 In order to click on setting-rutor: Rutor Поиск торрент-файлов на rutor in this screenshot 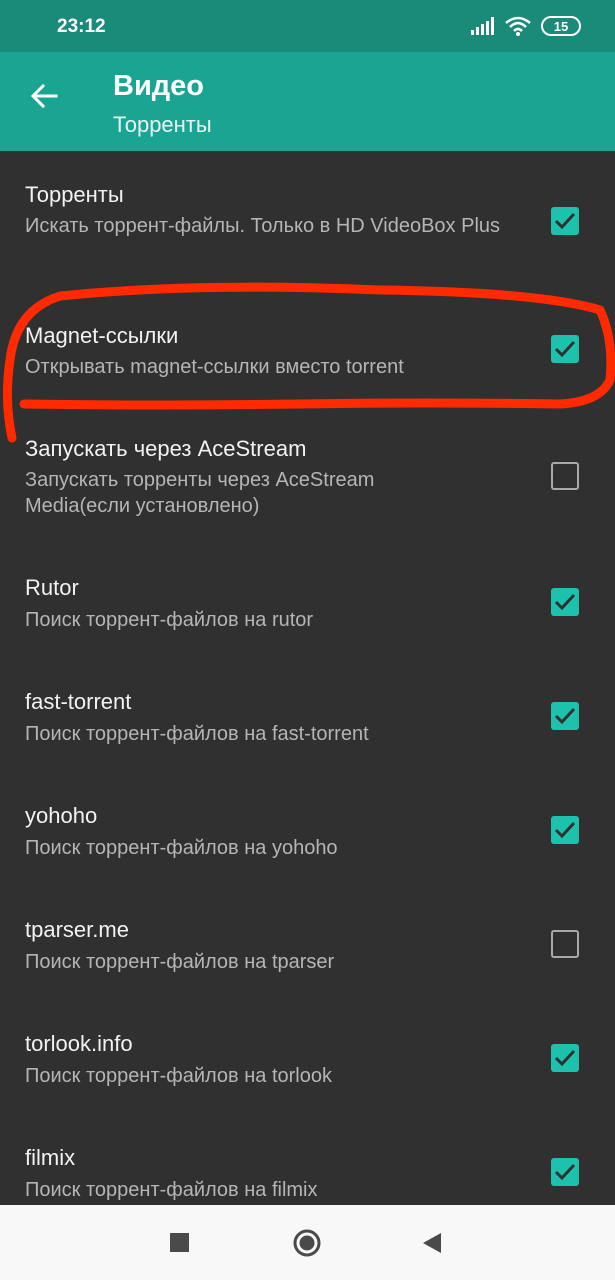, I will do `click(307, 606)`.